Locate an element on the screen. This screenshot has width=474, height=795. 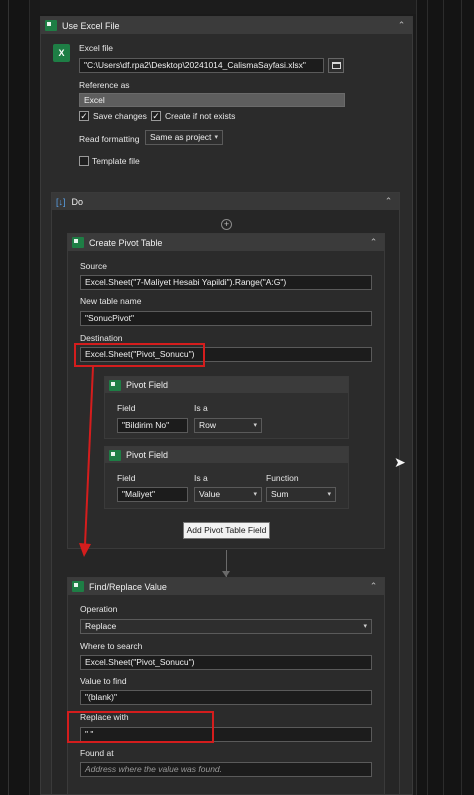
replace-with-highlight-box is located at coordinates (140, 727).